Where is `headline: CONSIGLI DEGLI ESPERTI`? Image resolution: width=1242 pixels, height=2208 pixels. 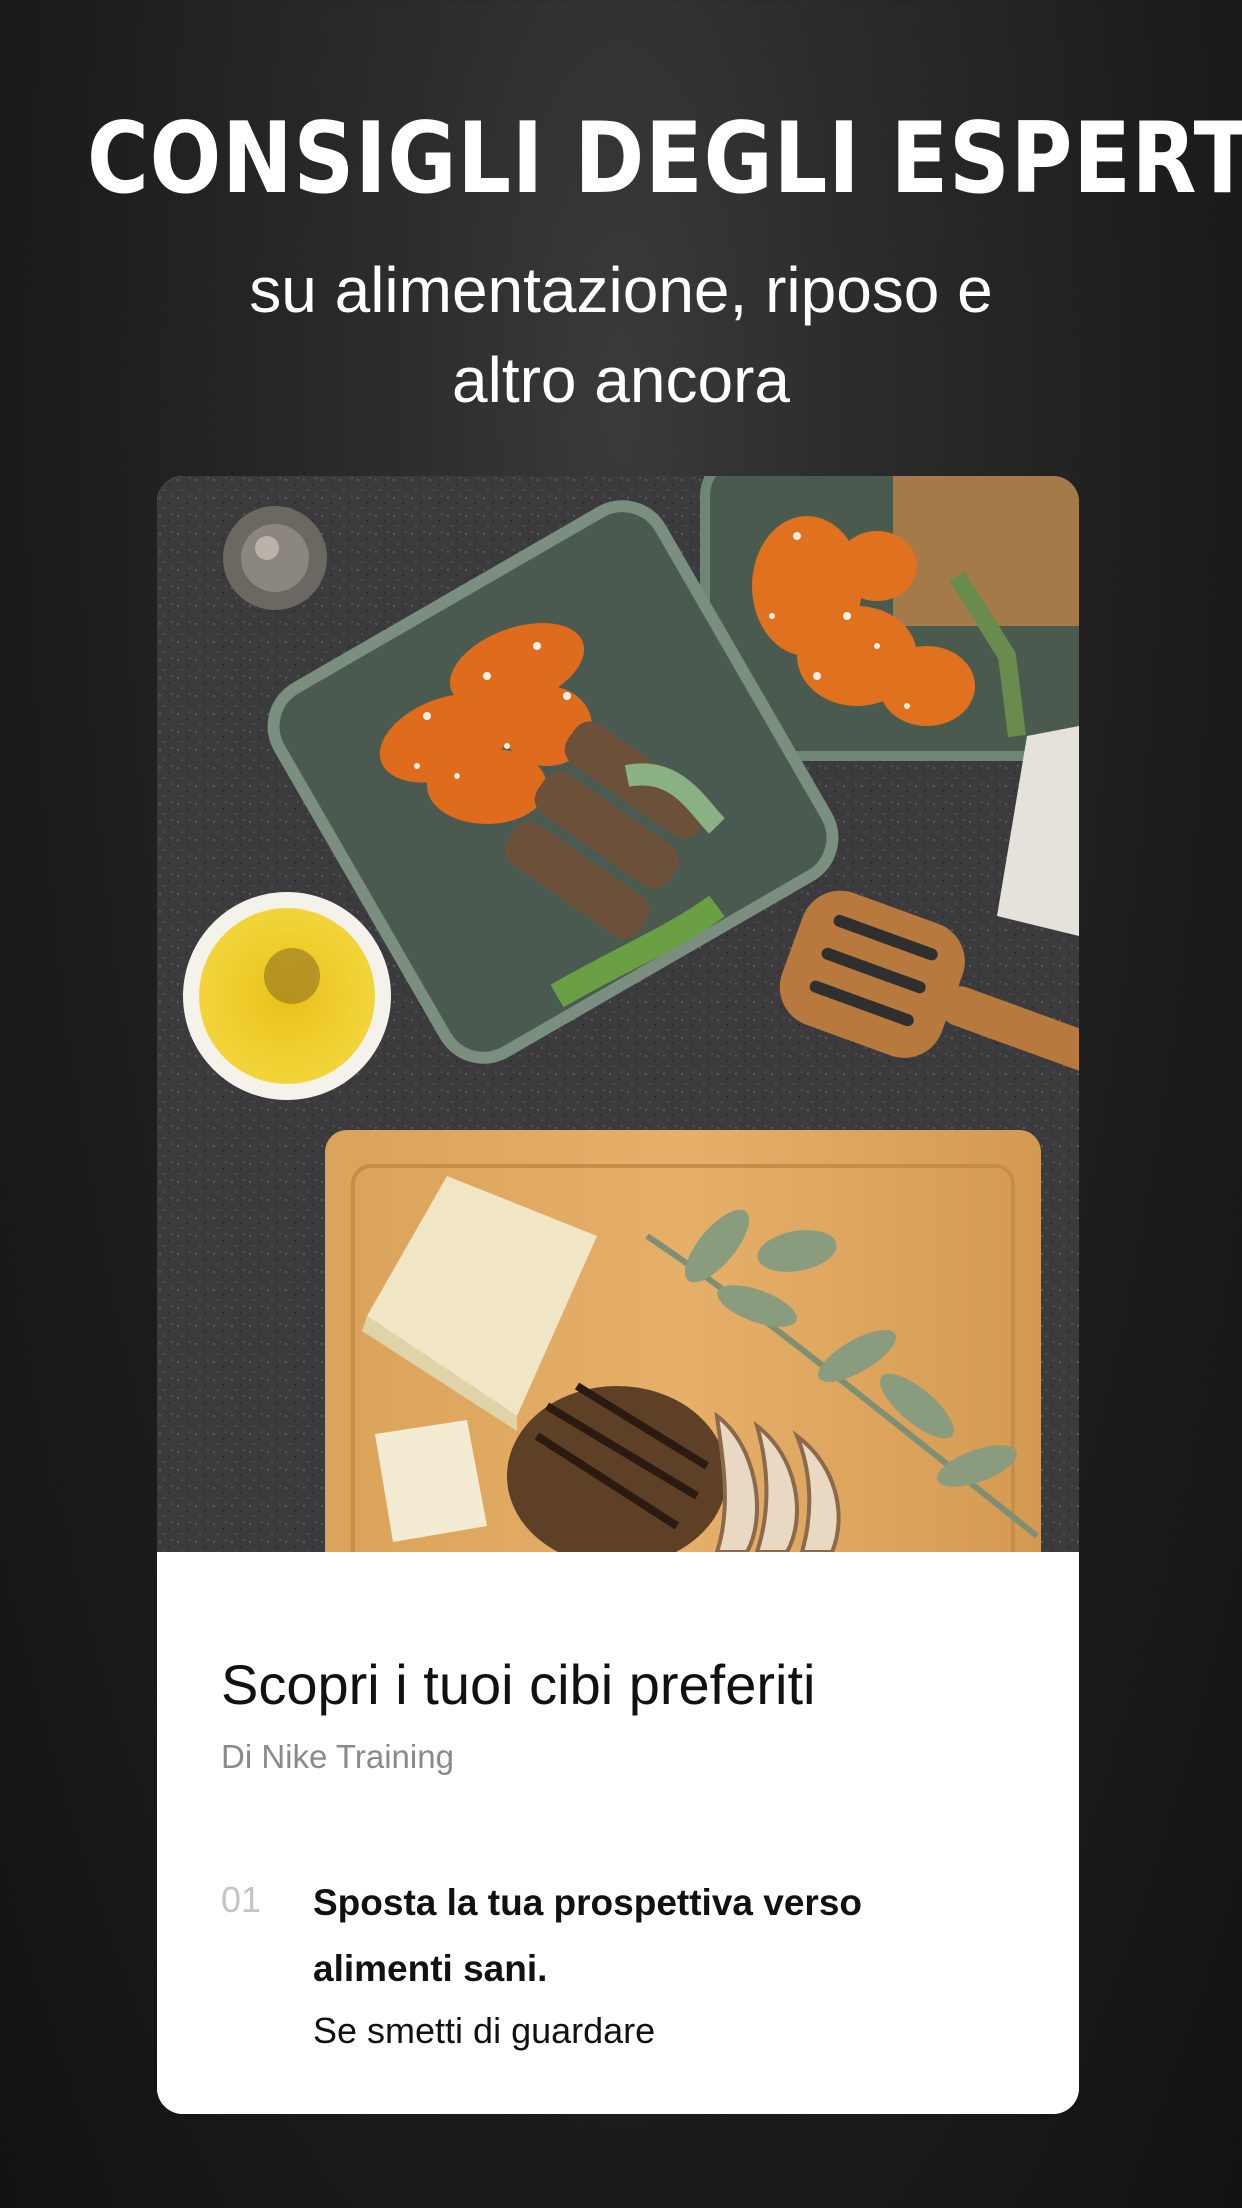 headline: CONSIGLI DEGLI ESPERTI is located at coordinates (664, 159).